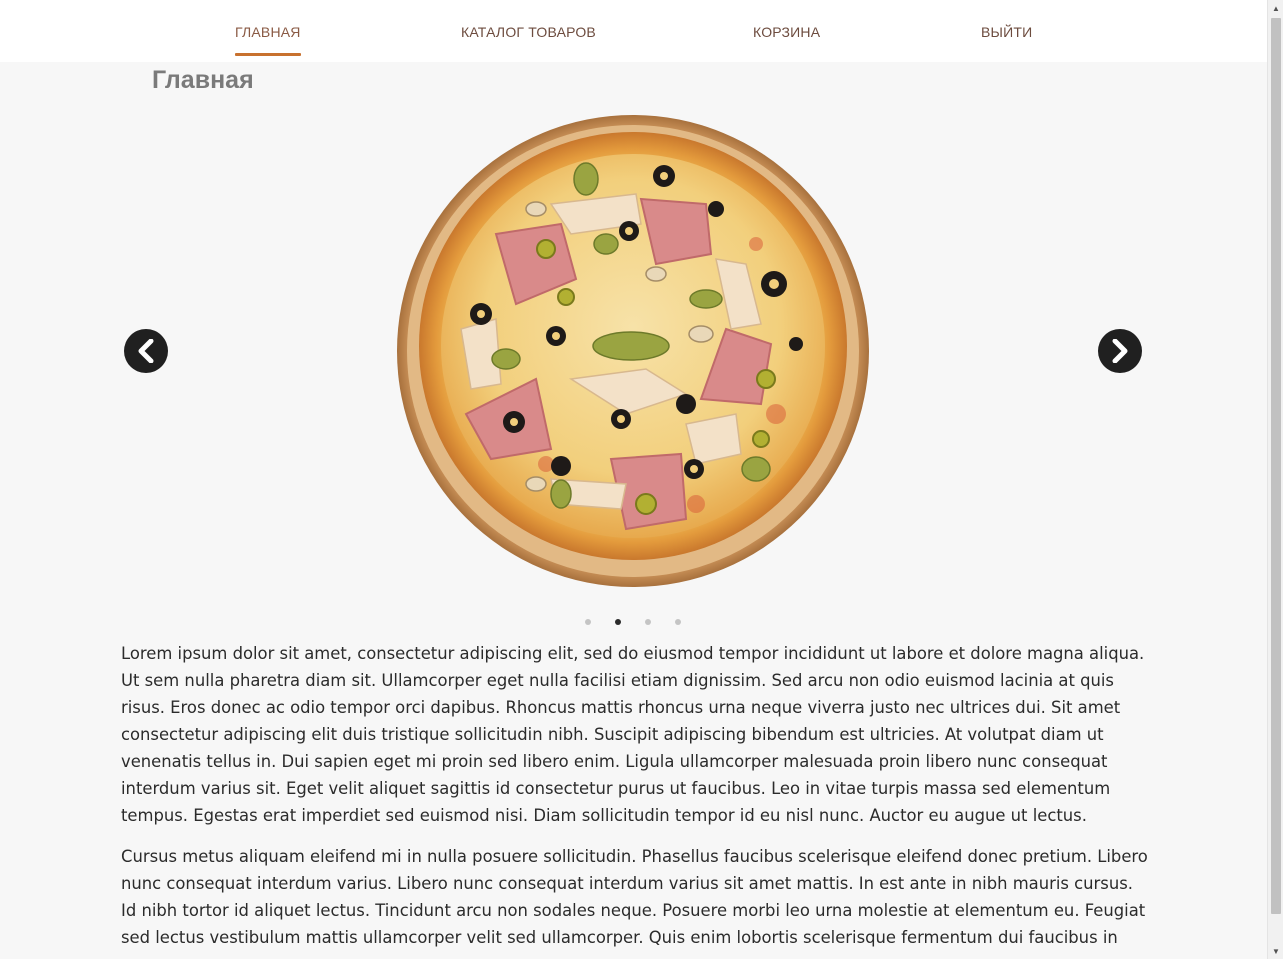  Describe the element at coordinates (633, 31) in the screenshot. I see `top-navigation: ГЛАВНАЯ КАТАЛОГ ТОВАРОВ КОРЗИНА ВЫЙТИ` at that location.